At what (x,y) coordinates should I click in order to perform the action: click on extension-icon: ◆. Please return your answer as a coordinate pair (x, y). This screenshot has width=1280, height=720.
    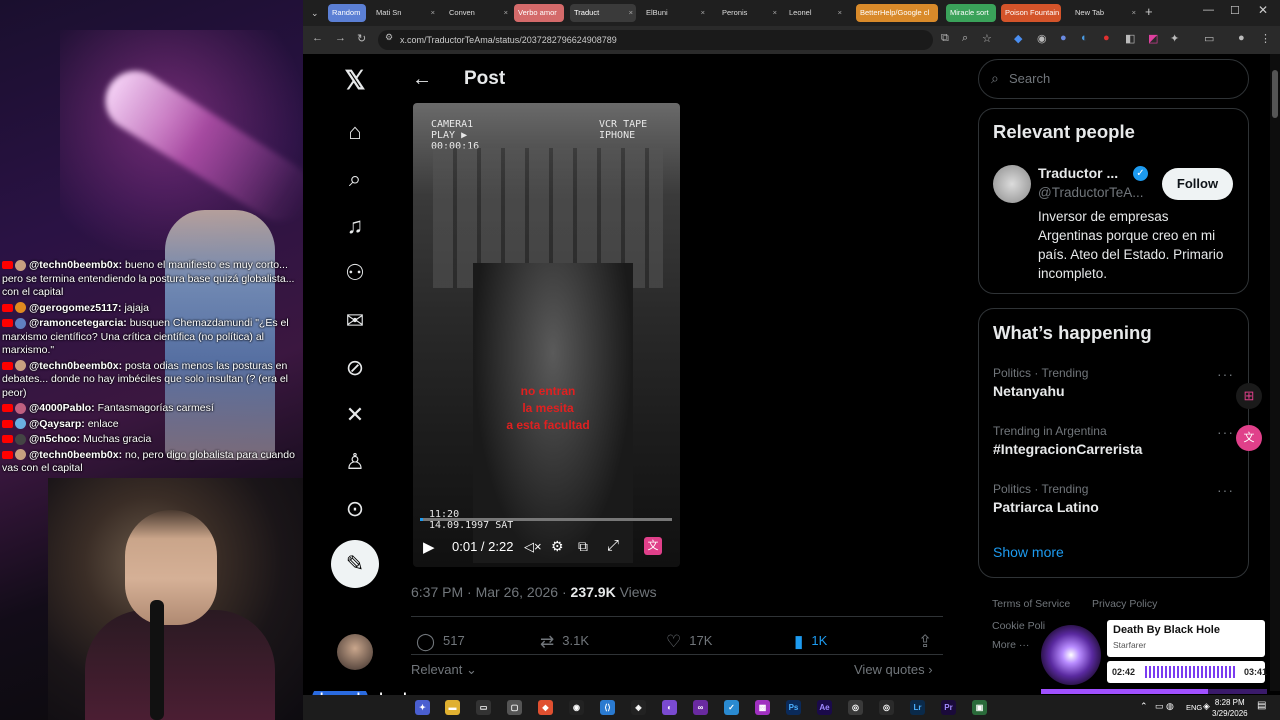
    Looking at the image, I should click on (1018, 38).